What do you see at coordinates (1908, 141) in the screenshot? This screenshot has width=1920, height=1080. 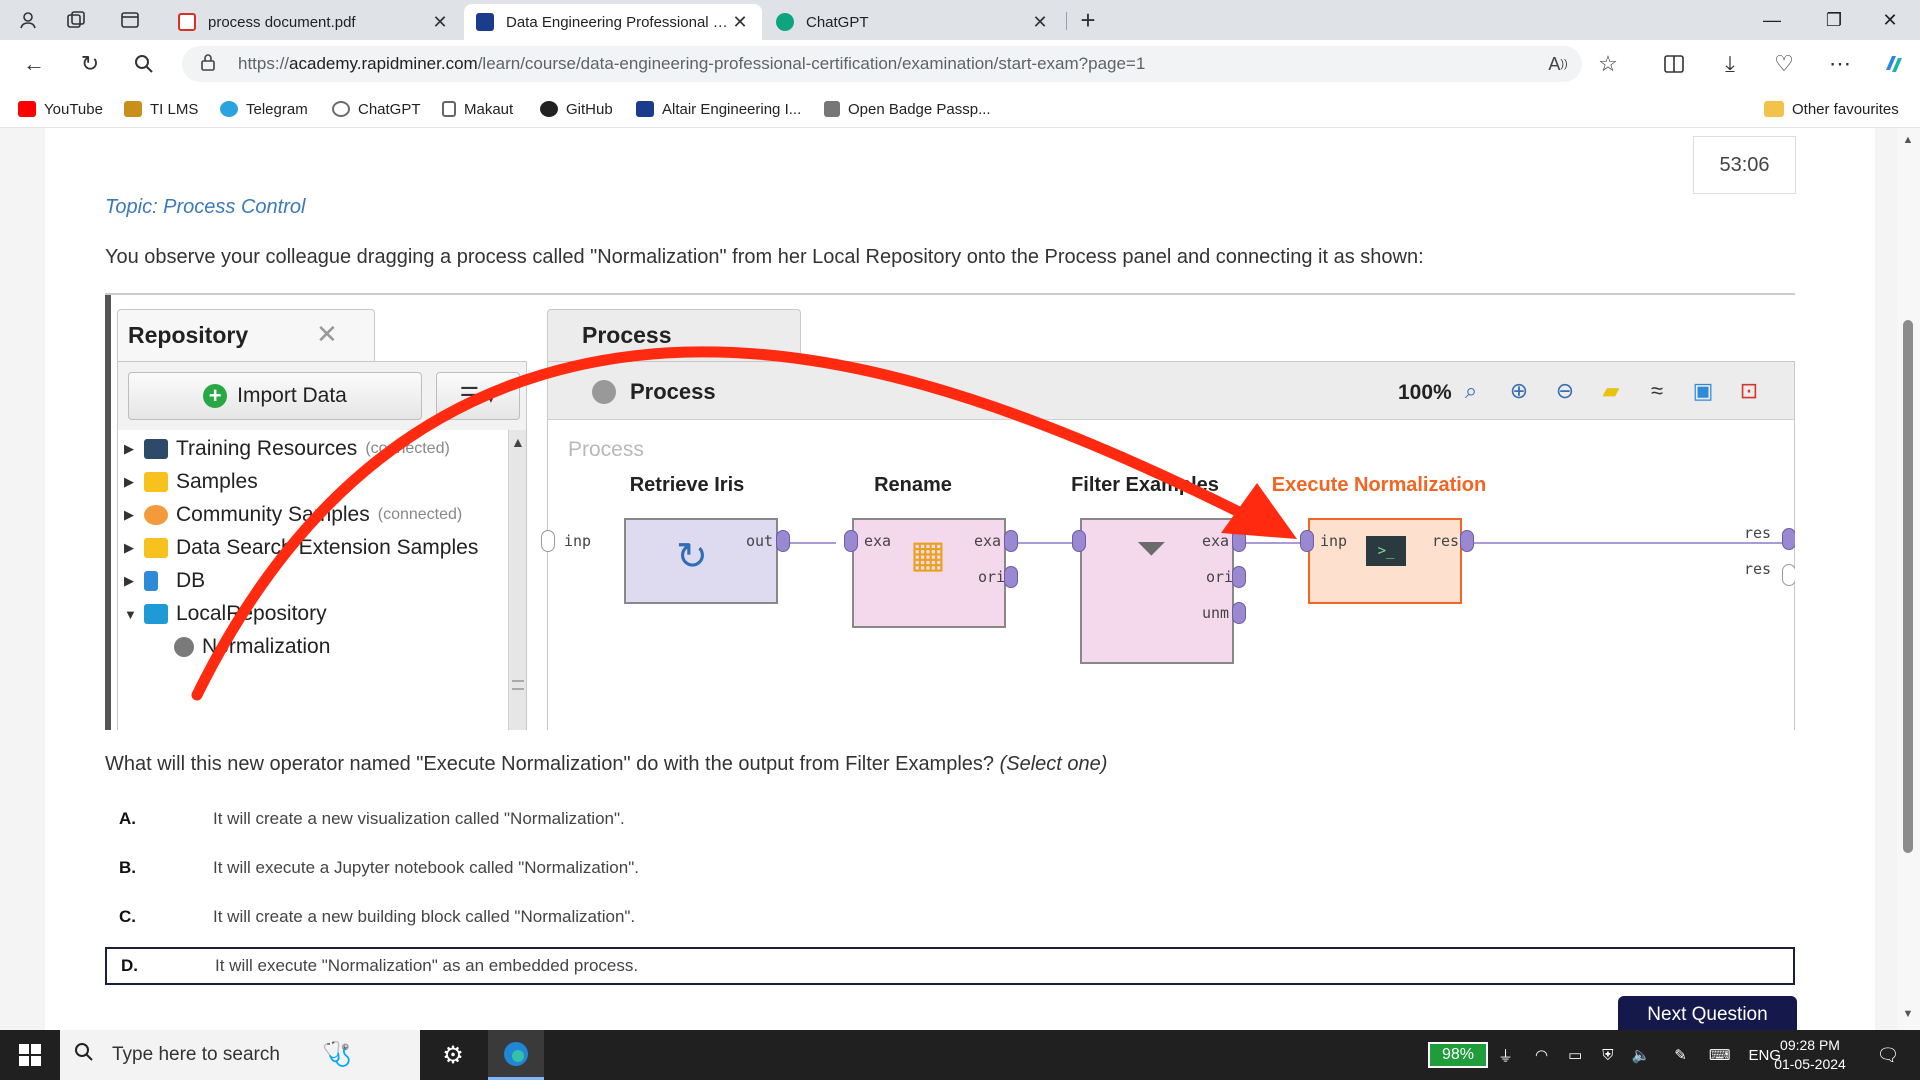 I see `scroll-up-icon: ▲` at bounding box center [1908, 141].